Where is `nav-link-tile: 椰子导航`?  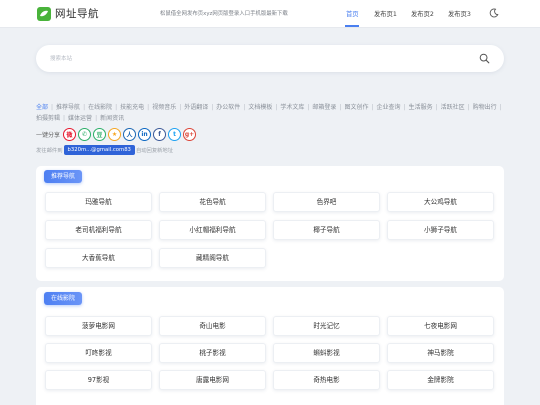
nav-link-tile: 椰子导航 is located at coordinates (326, 230).